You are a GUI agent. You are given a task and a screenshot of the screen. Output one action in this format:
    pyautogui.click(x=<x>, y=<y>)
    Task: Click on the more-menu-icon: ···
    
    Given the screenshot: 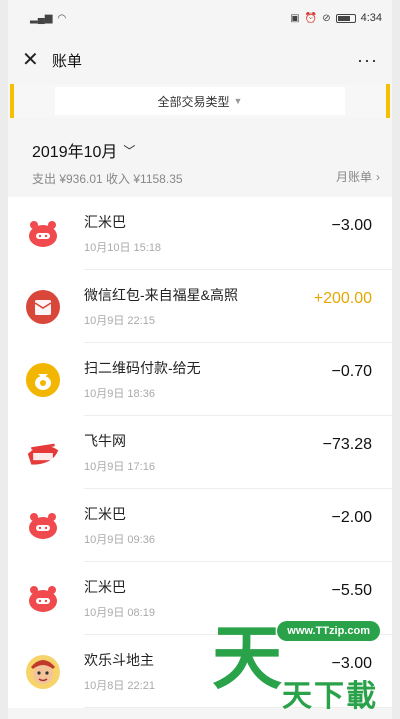 What is the action you would take?
    pyautogui.click(x=367, y=60)
    